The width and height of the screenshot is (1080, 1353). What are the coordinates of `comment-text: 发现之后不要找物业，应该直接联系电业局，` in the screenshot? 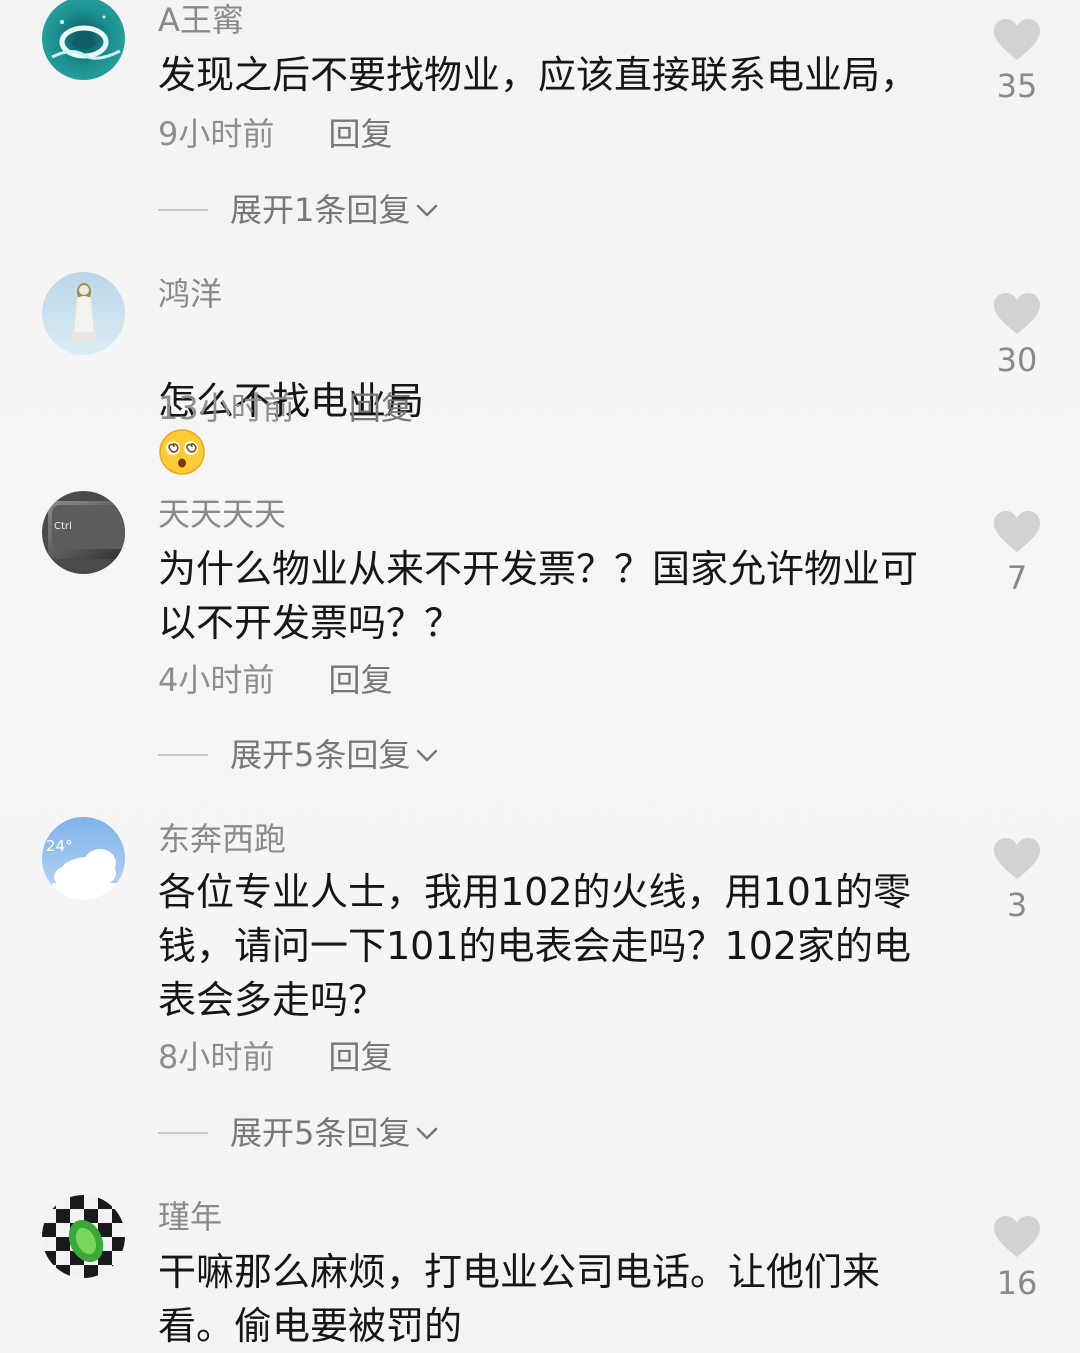 It's located at (538, 75).